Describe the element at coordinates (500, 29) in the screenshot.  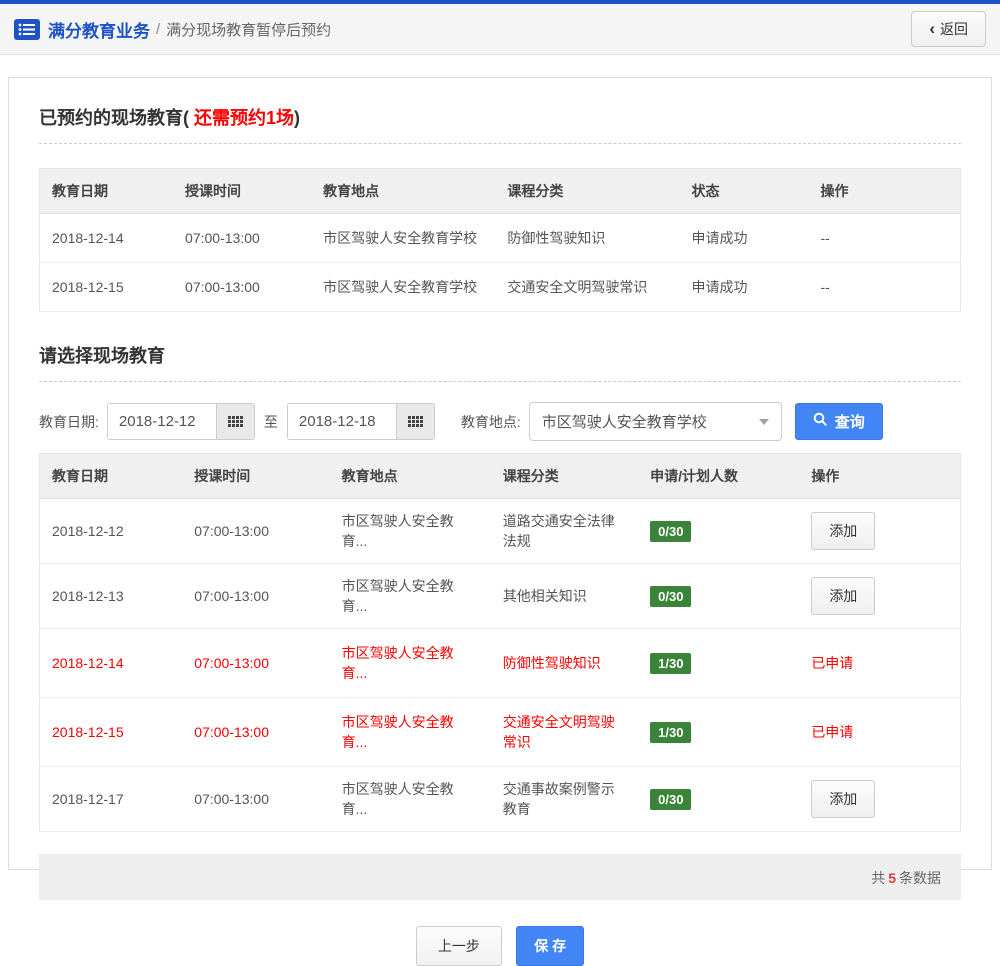
I see `page-header: 满分教育业务 / 满分现场教育暂停后预约 ‹ 返回` at that location.